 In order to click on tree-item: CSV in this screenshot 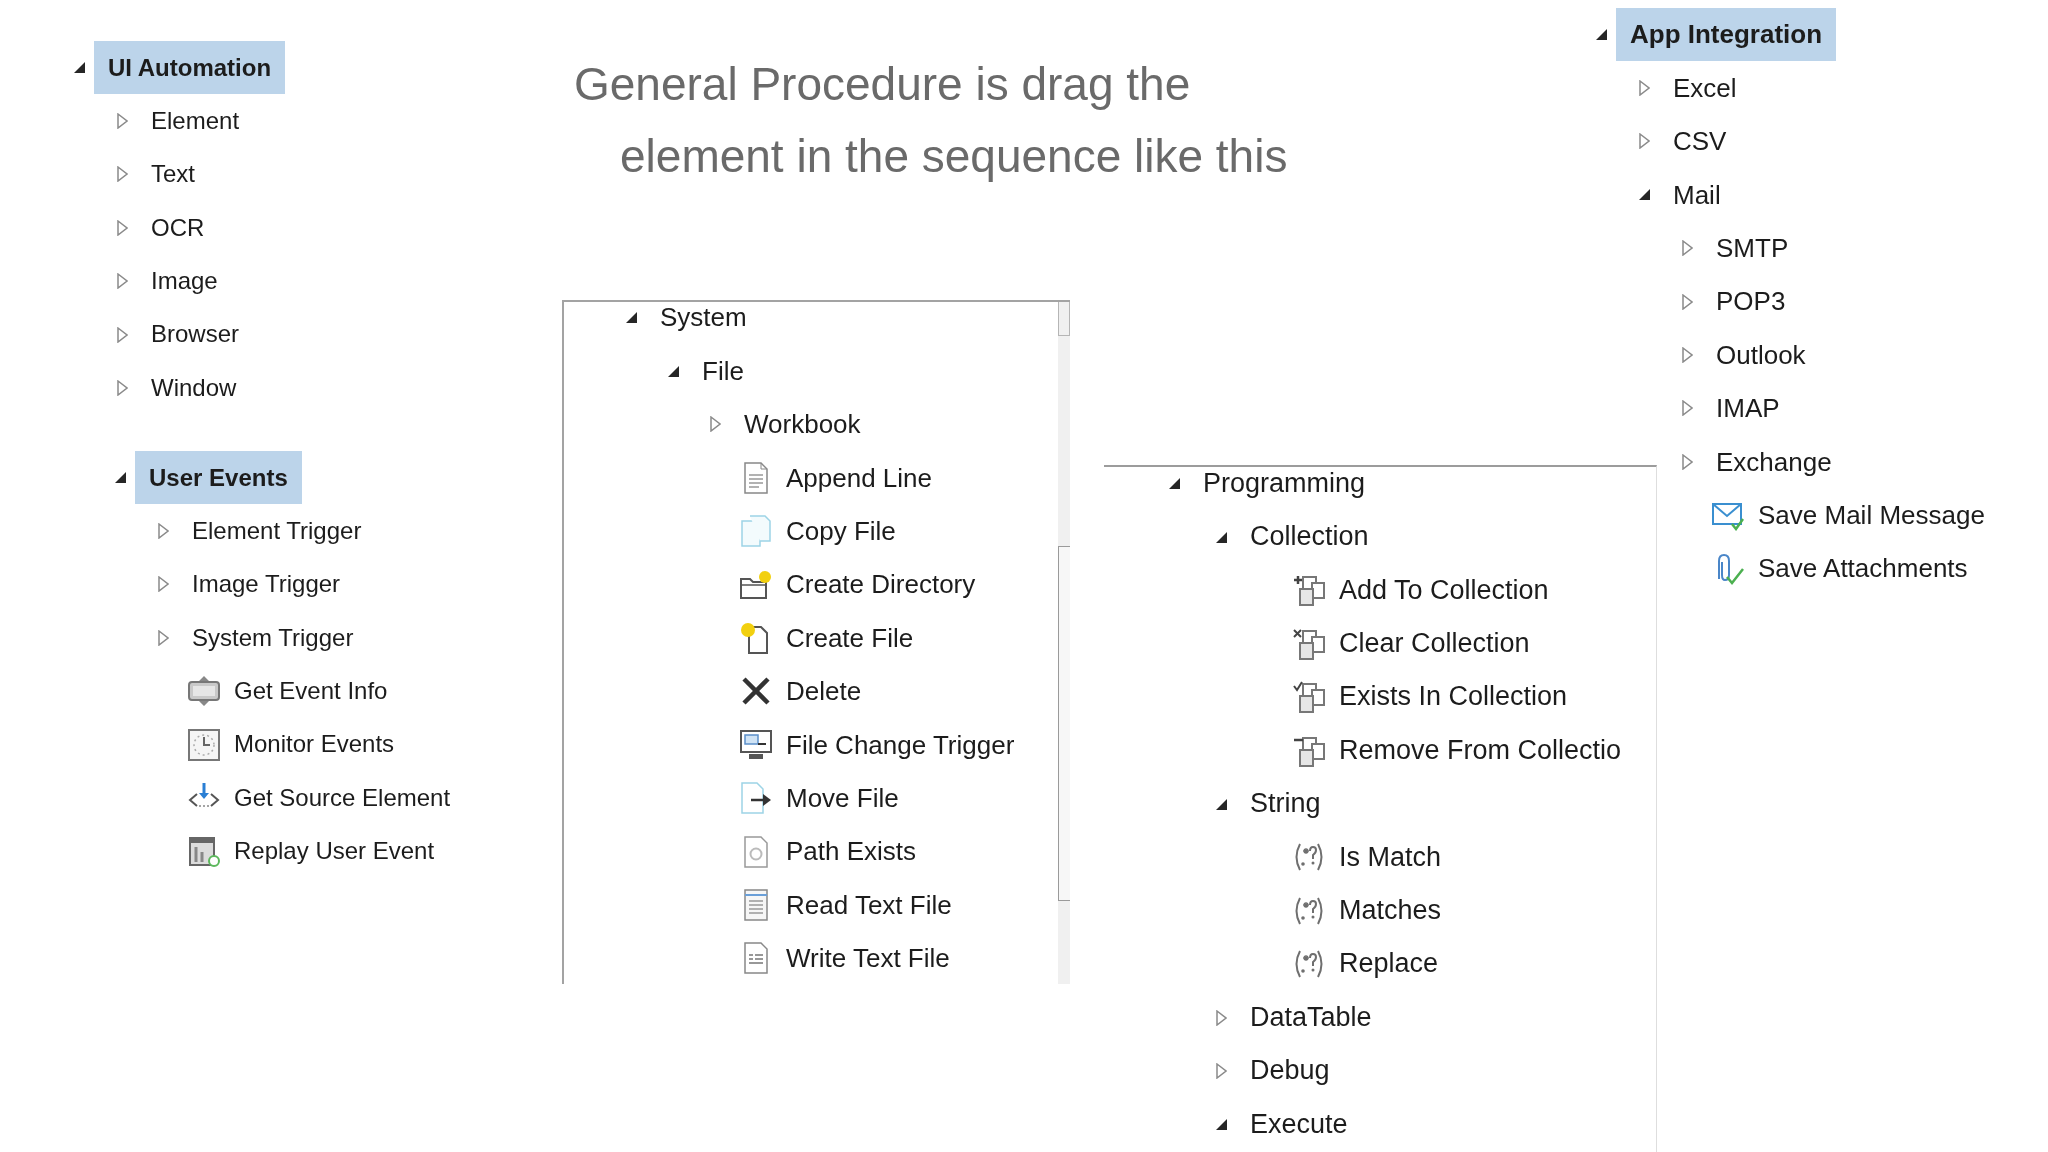, I will do `click(1700, 141)`.